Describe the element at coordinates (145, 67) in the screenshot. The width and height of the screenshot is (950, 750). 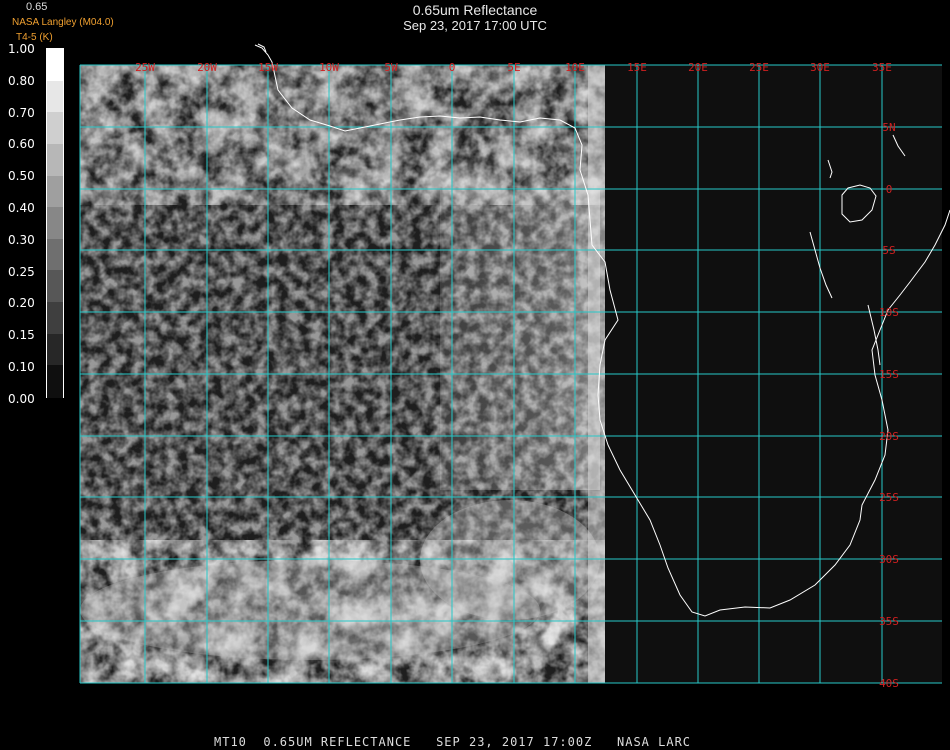
I see `longitude-label: 25W` at that location.